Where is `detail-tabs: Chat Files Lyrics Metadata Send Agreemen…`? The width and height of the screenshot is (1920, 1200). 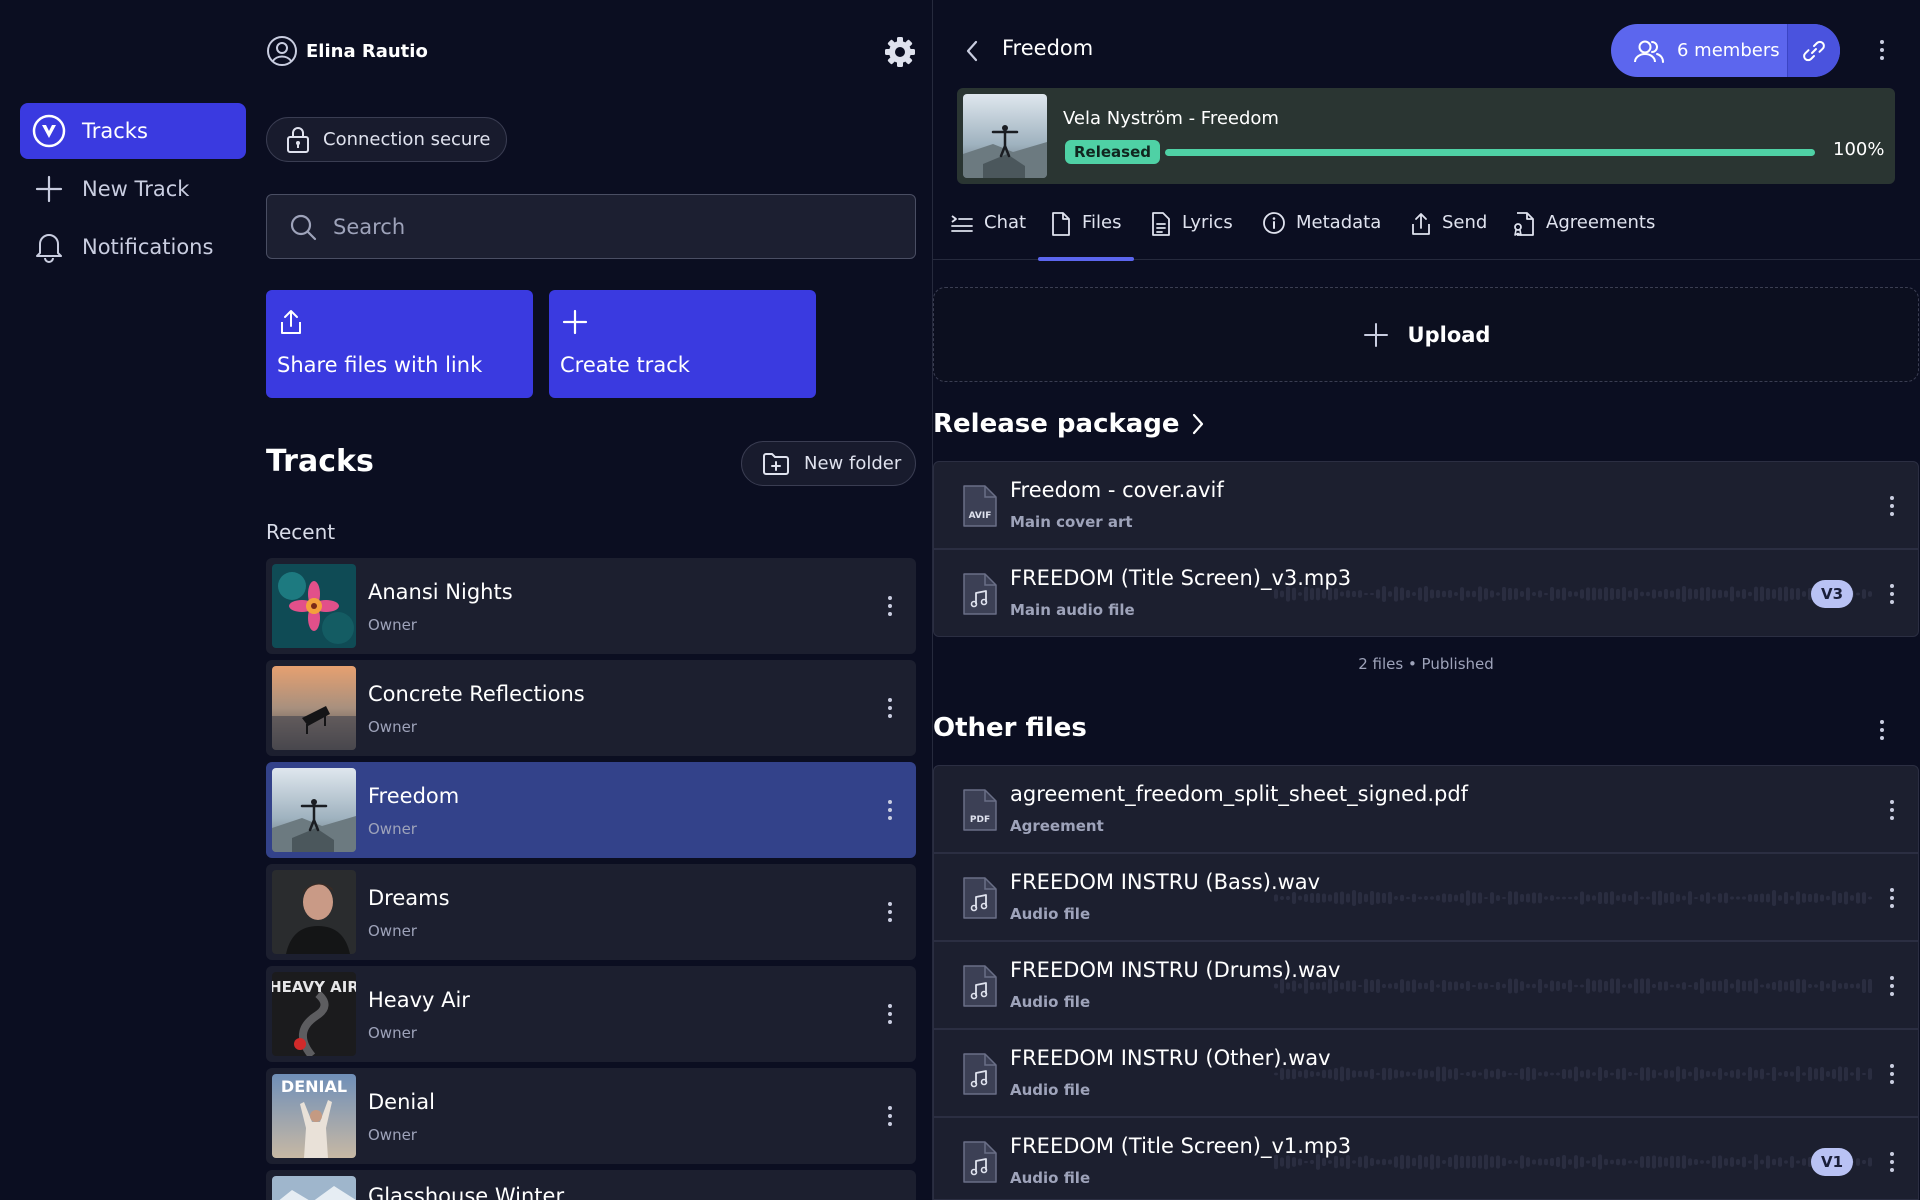
detail-tabs: Chat Files Lyrics Metadata Send Agreemen… is located at coordinates (1426, 230).